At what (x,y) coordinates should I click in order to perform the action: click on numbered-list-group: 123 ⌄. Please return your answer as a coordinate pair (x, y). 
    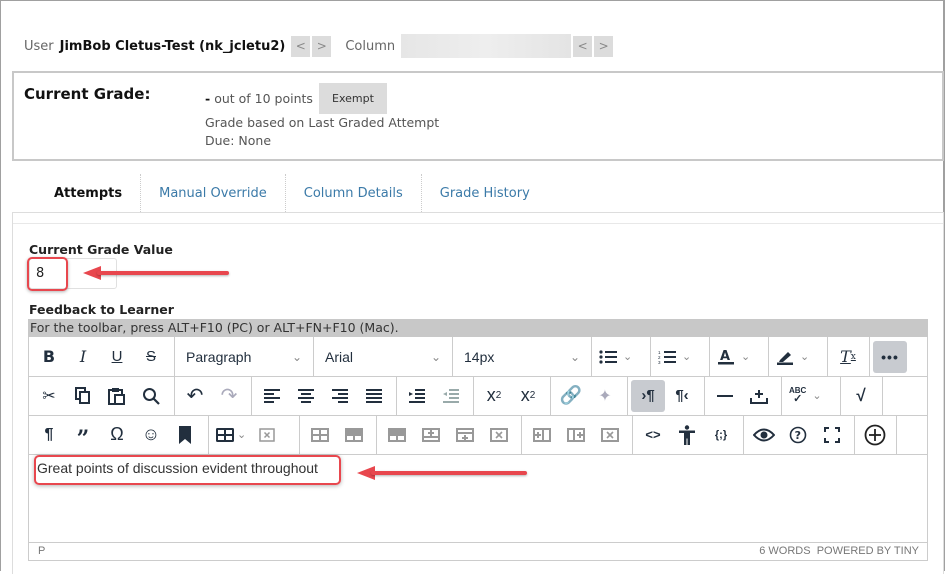
    Looking at the image, I should click on (680, 356).